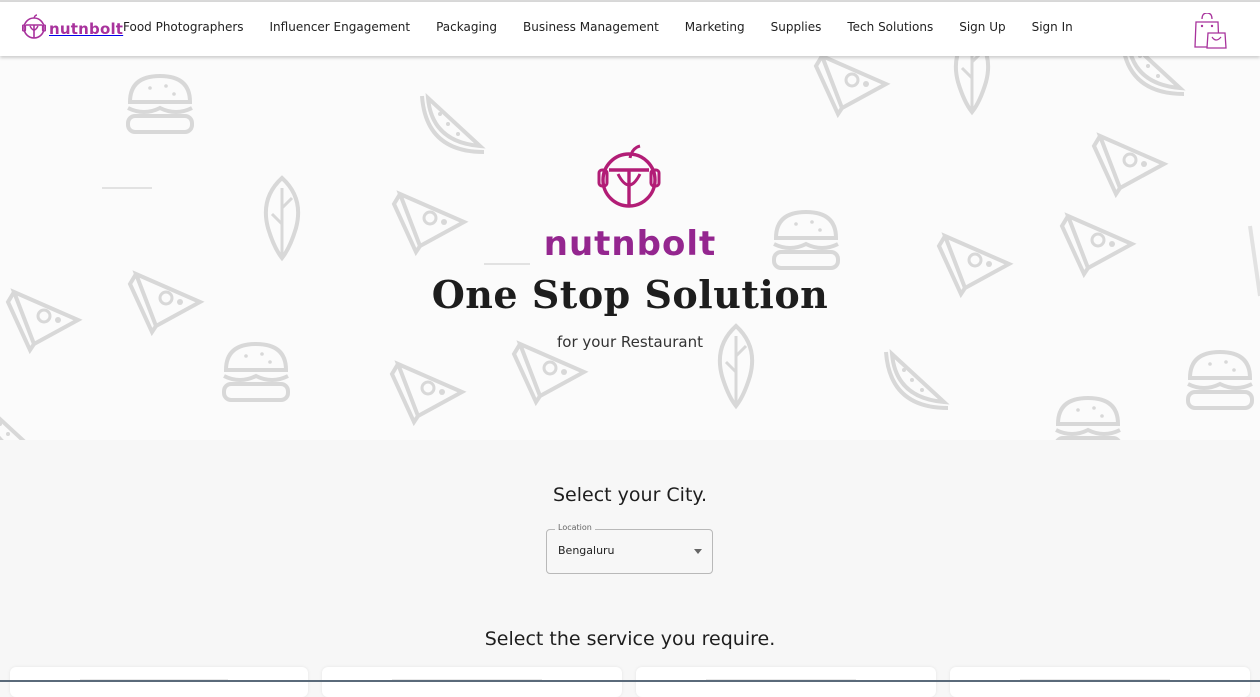 This screenshot has width=1260, height=697. I want to click on nav-tech-solutions: Tech Solutions, so click(890, 27).